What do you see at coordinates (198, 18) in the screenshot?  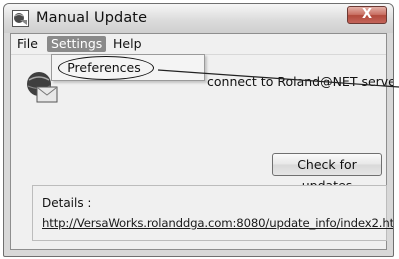 I see `title-bar: Manual Update X` at bounding box center [198, 18].